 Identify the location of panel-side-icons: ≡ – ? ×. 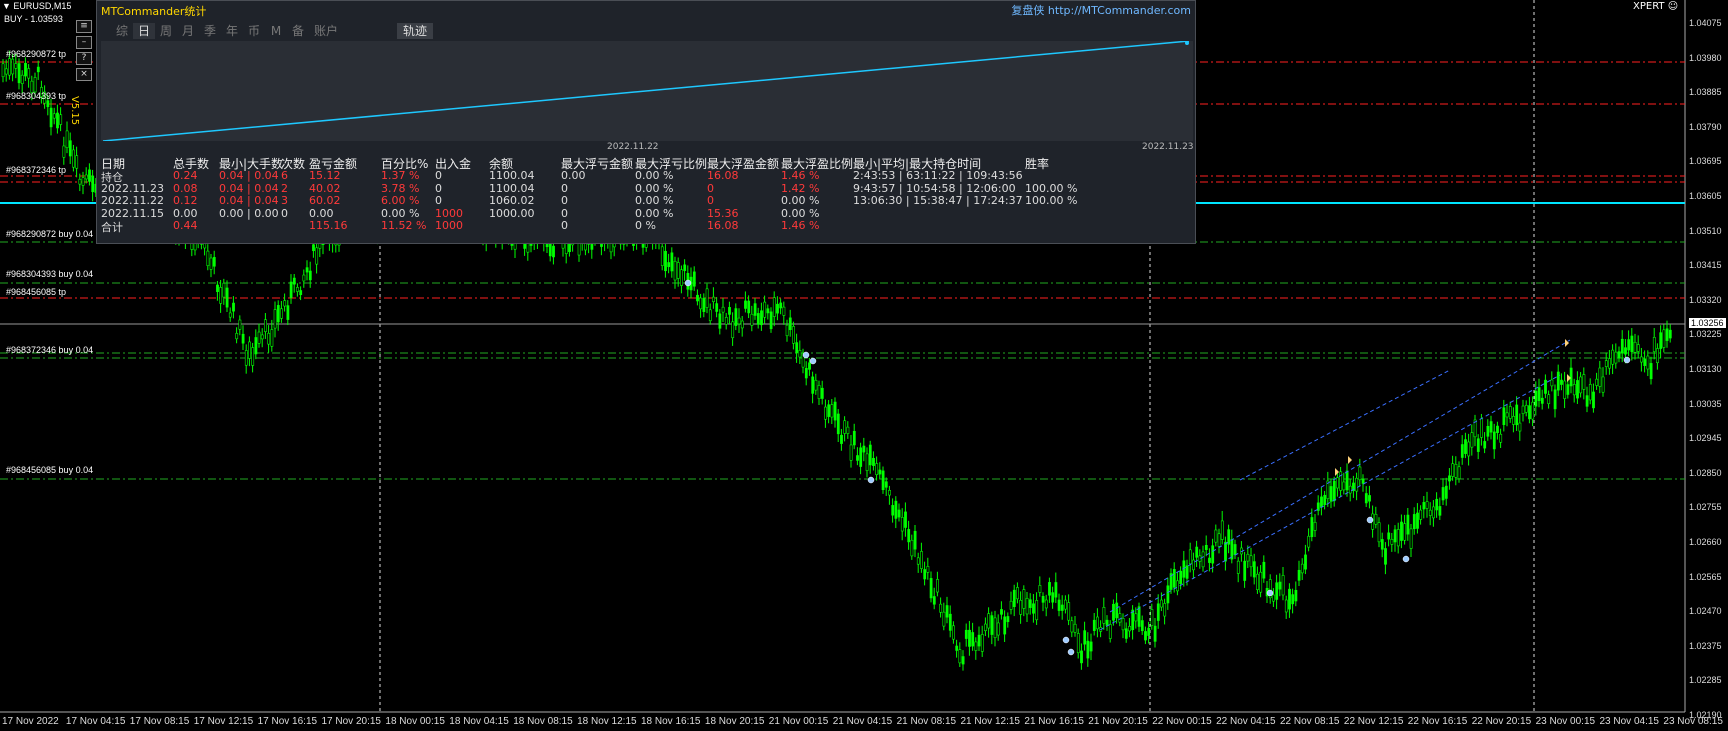
(85, 52).